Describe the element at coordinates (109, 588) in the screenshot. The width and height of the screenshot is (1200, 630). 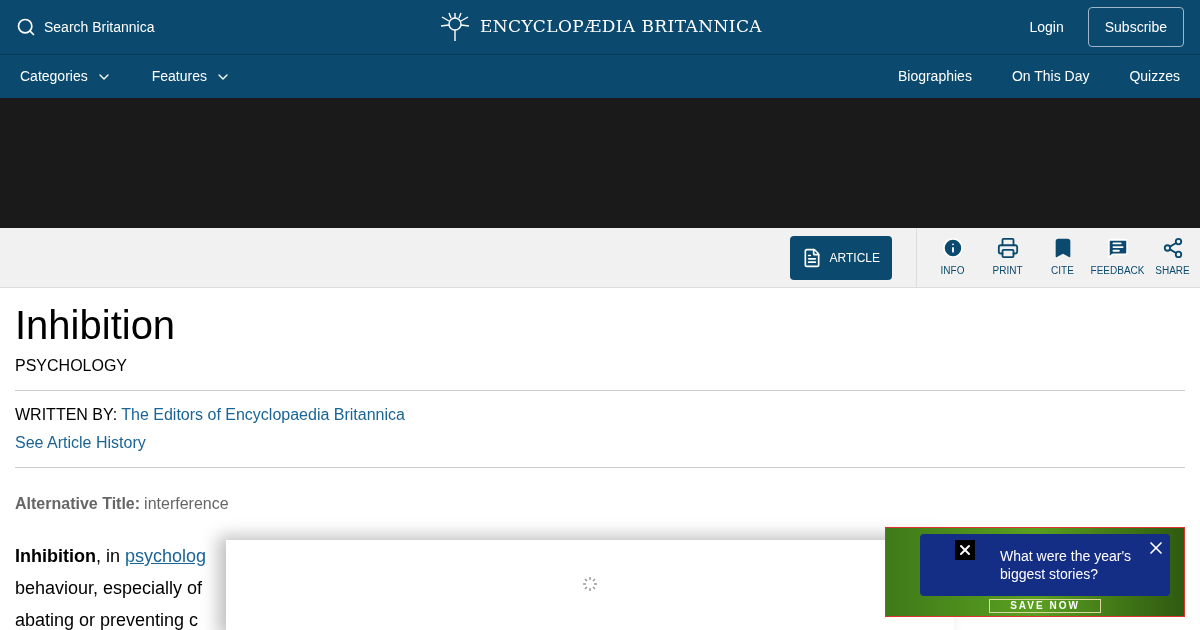
I see `body-text: behaviour, especially of` at that location.